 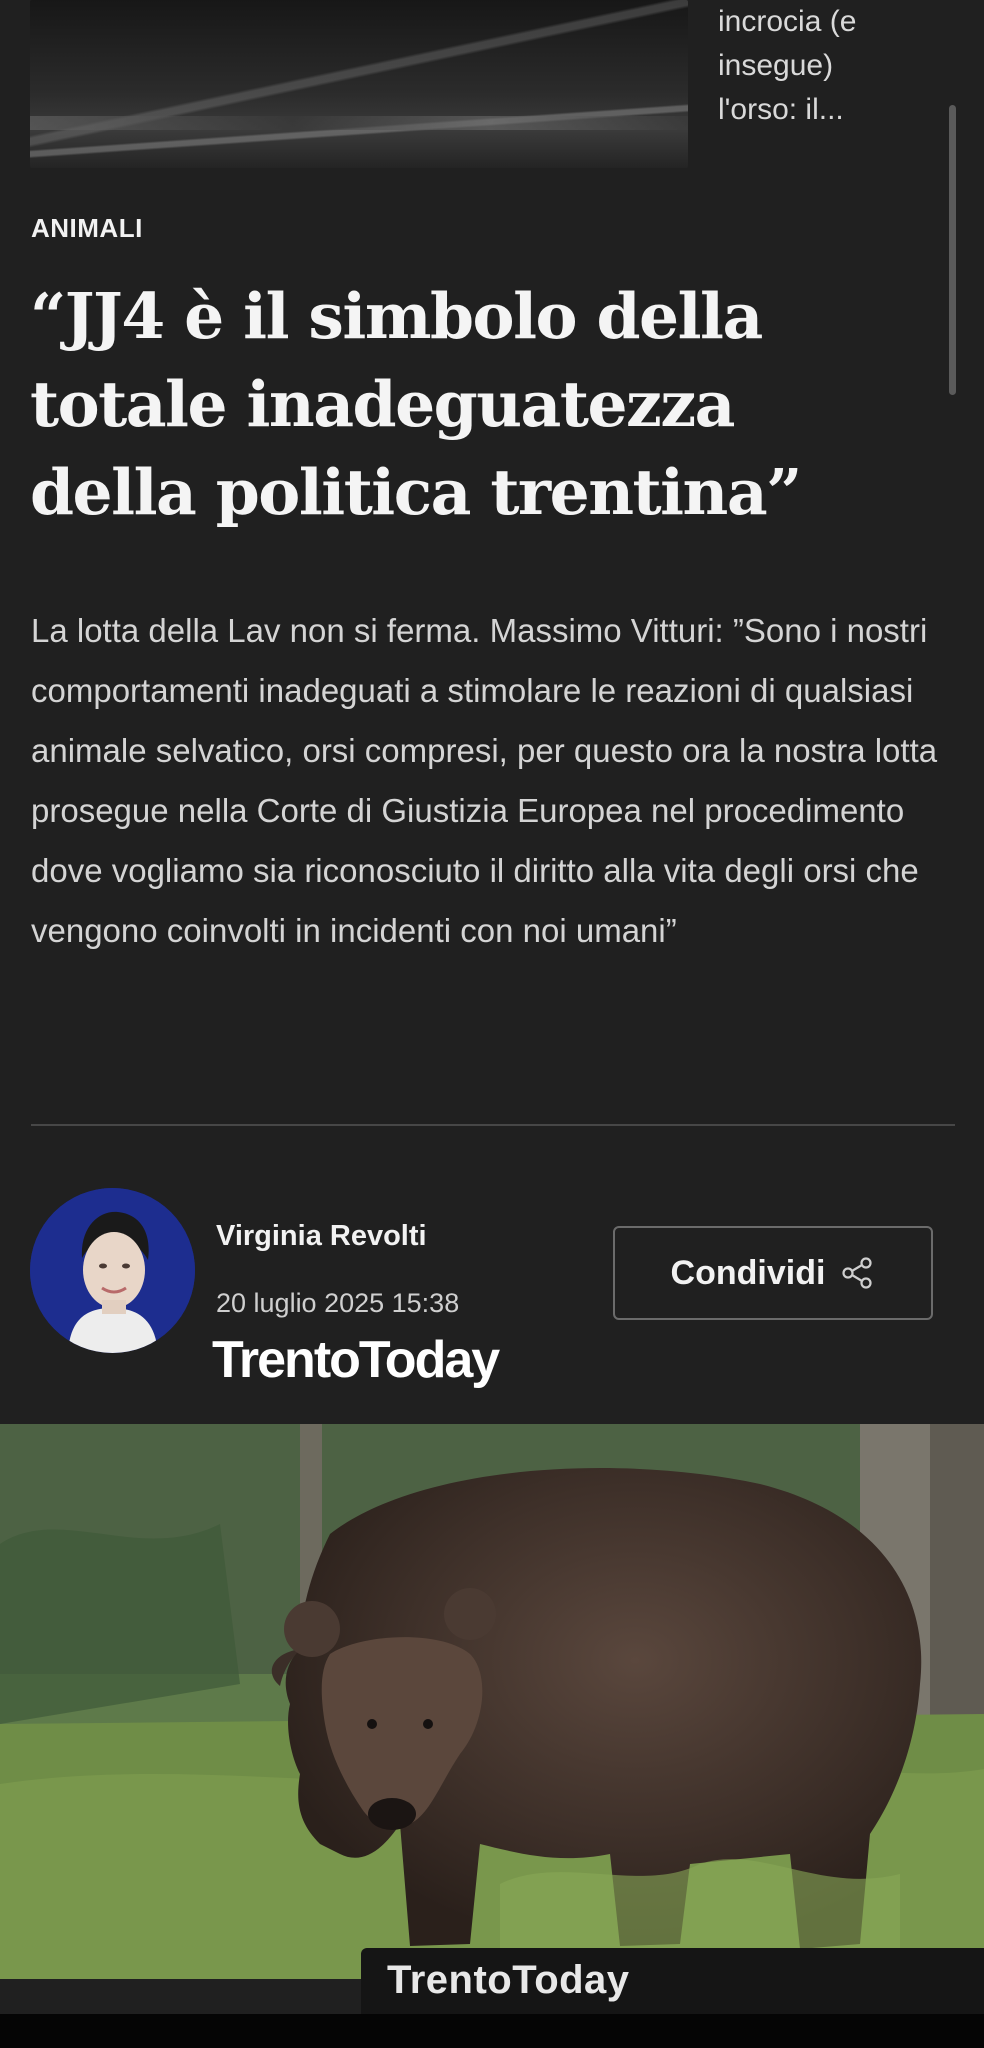 I want to click on headline-line: della politica trentina”, so click(x=416, y=492).